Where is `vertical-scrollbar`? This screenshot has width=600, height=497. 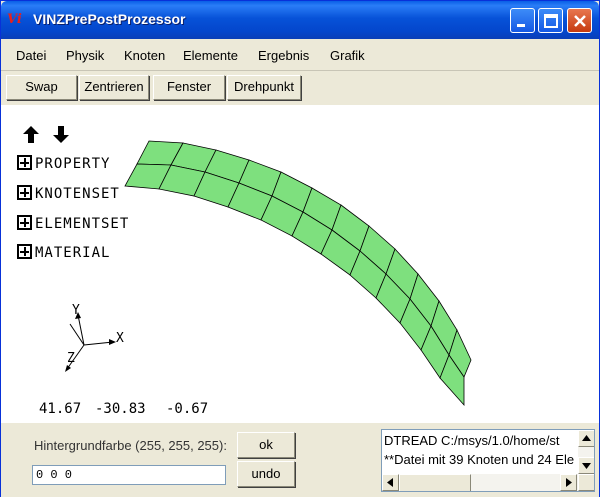
vertical-scrollbar is located at coordinates (586, 452).